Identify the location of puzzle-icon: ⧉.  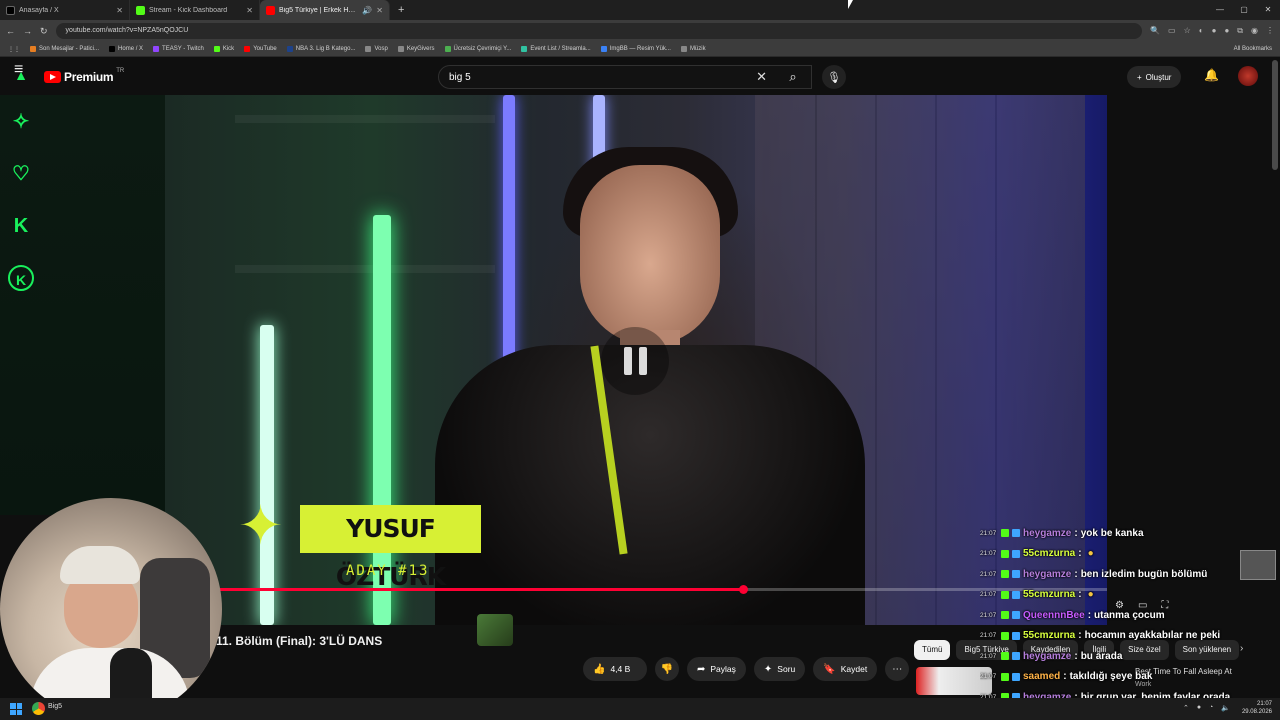
(1240, 31).